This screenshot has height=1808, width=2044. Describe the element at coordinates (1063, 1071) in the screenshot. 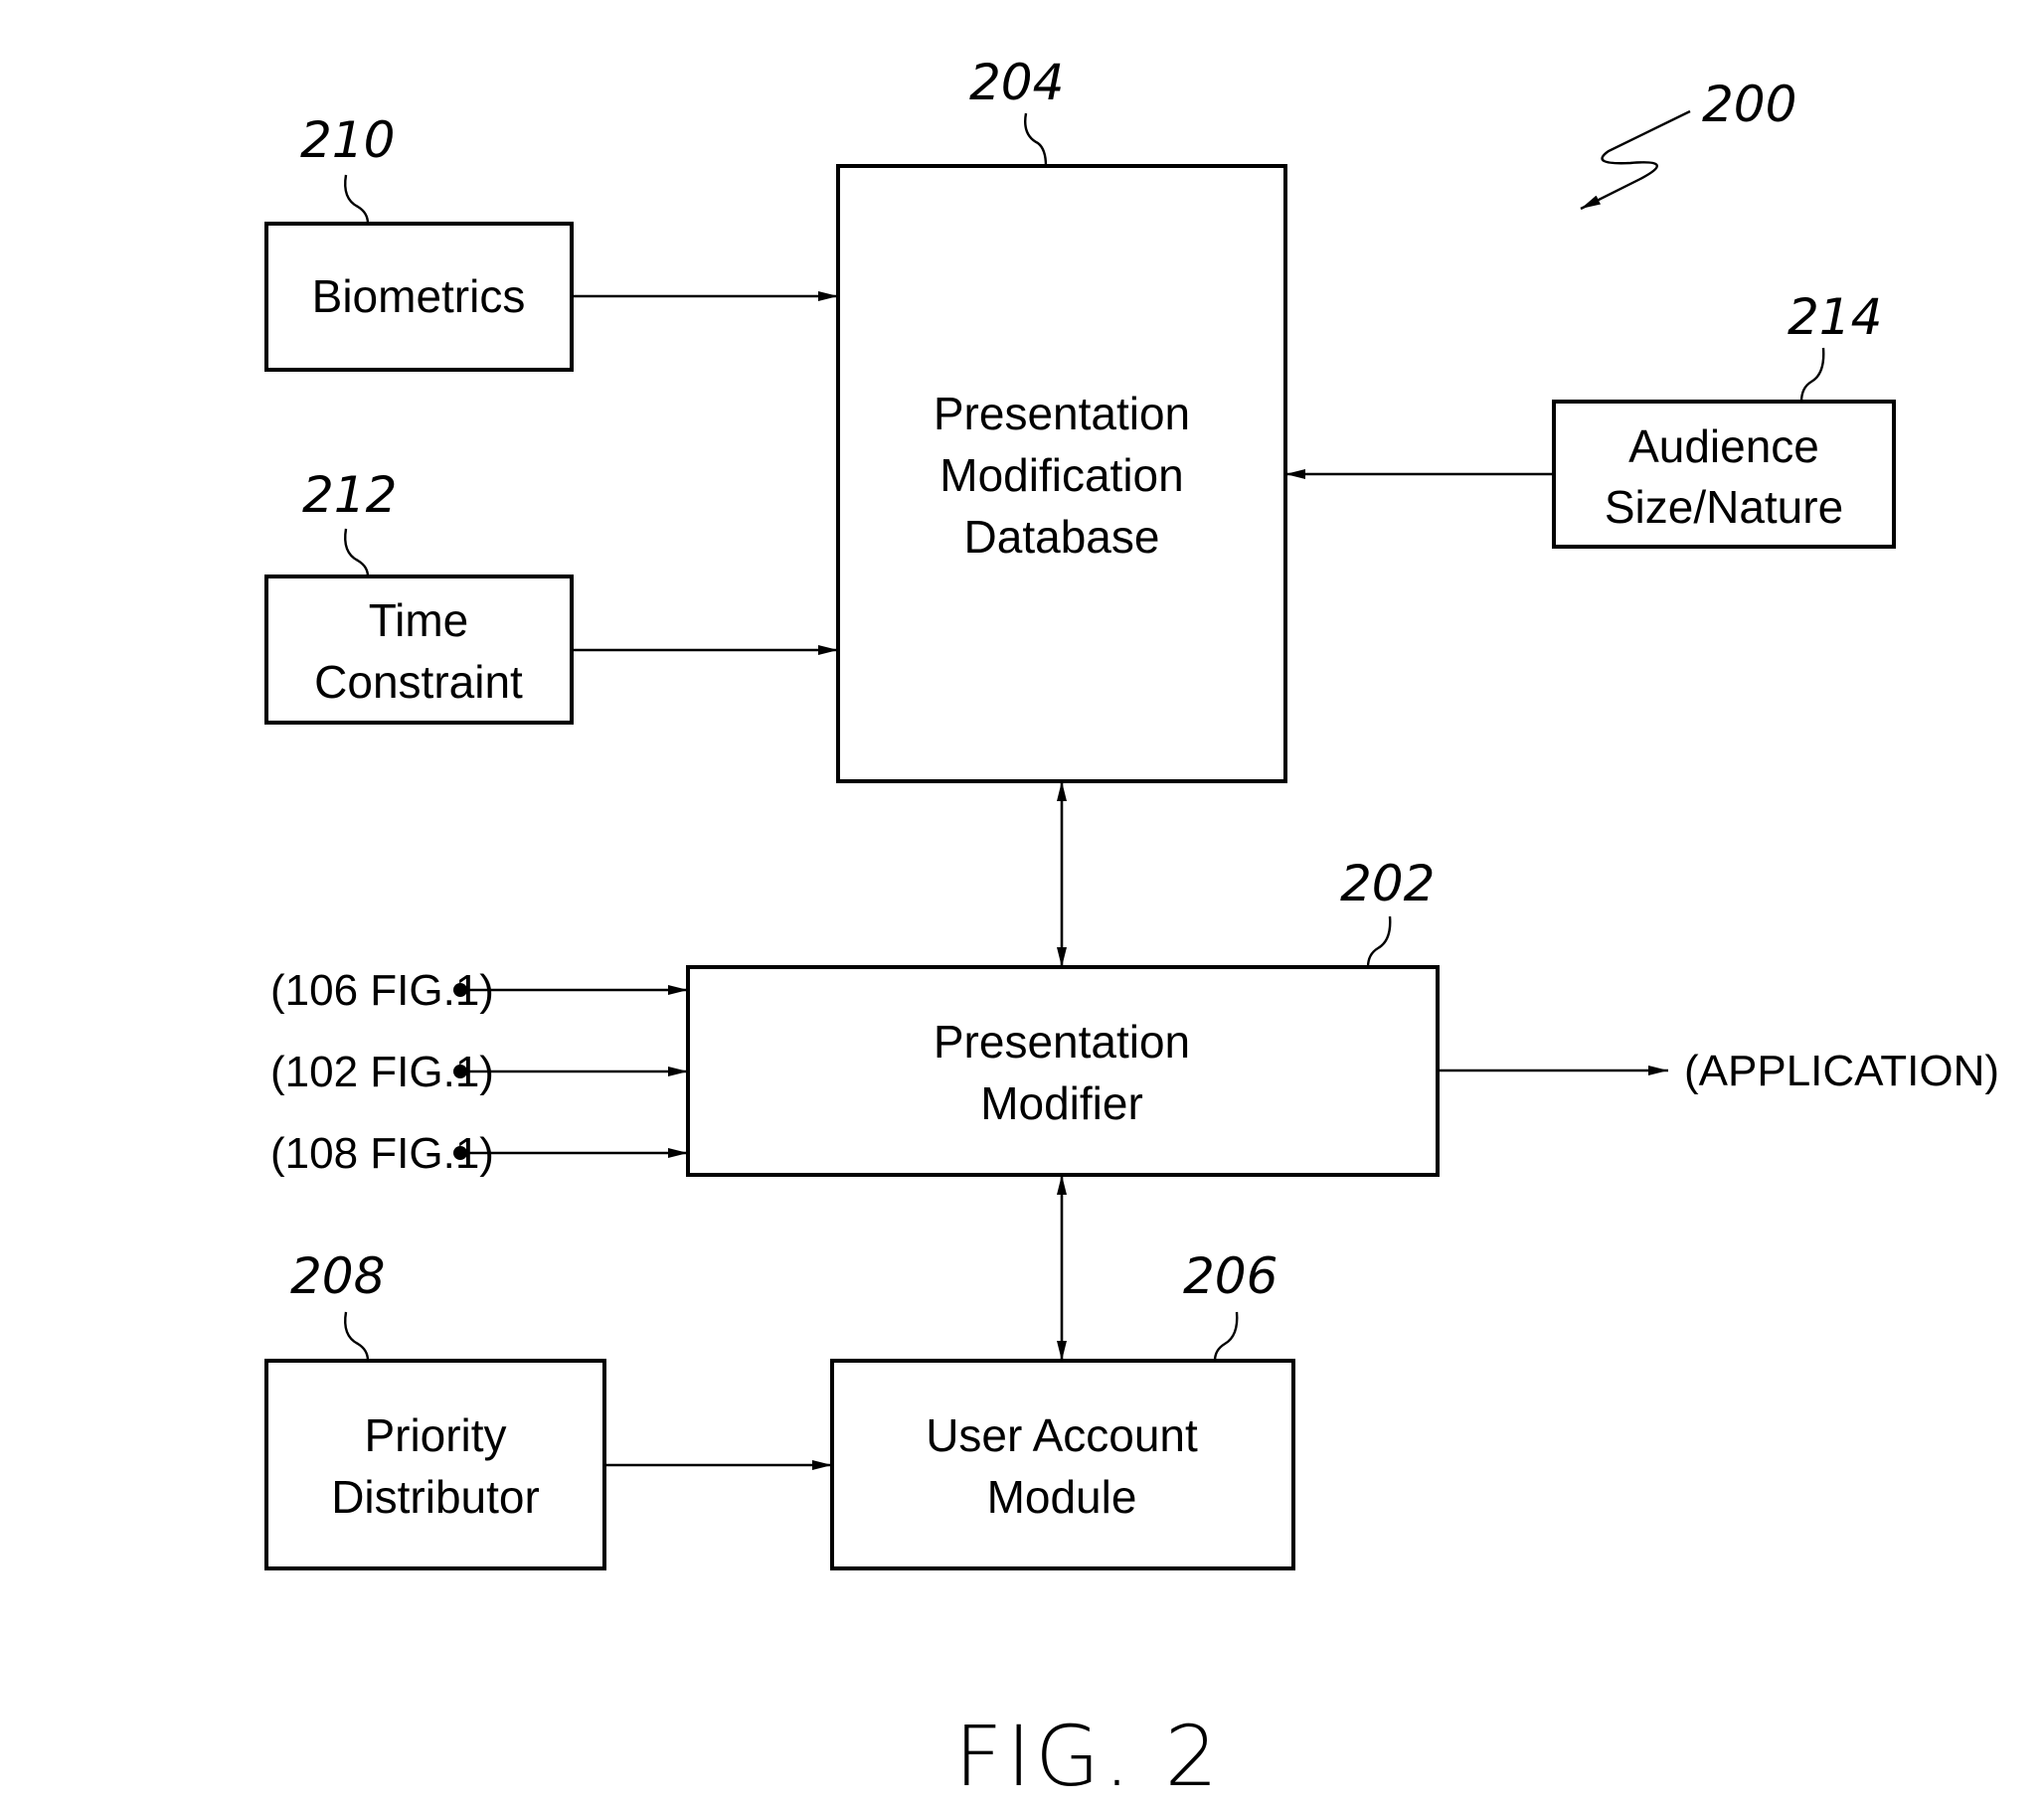

I see `pres-modifier-box` at that location.